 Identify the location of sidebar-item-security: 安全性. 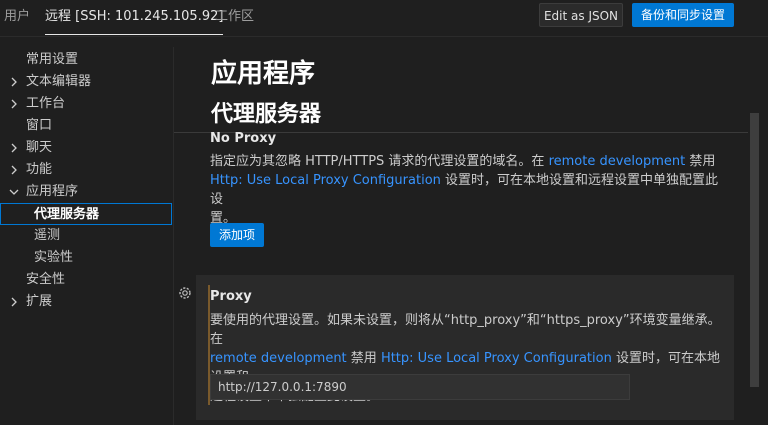
(86, 280).